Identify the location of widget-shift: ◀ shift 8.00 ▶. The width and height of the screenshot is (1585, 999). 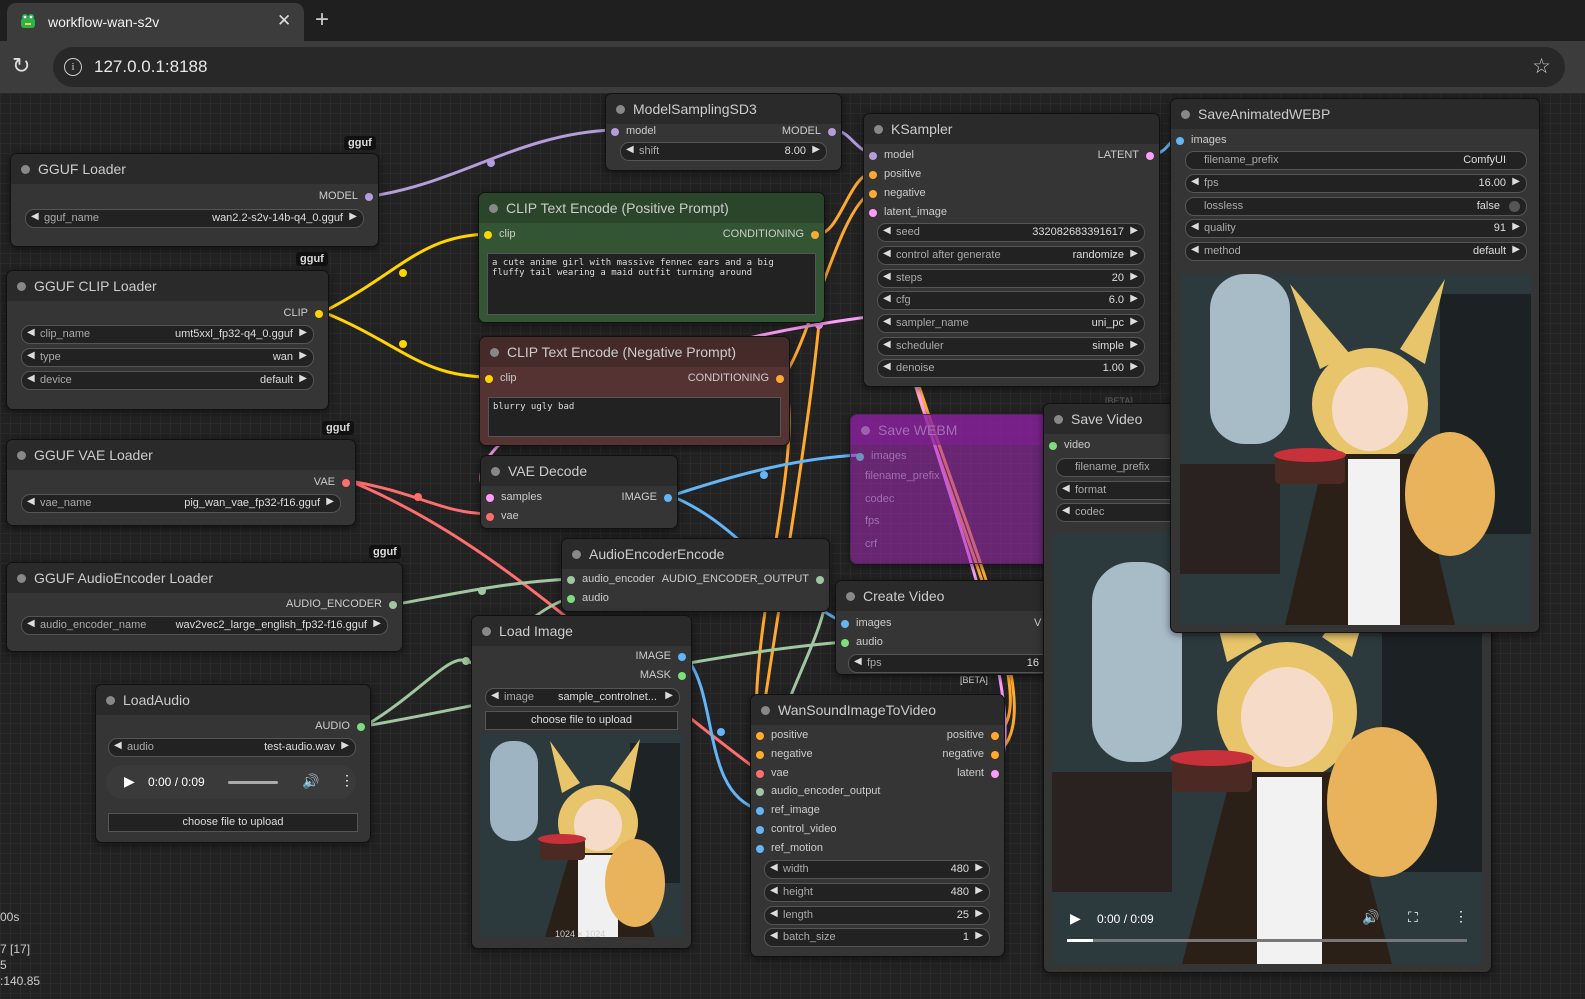
(723, 151).